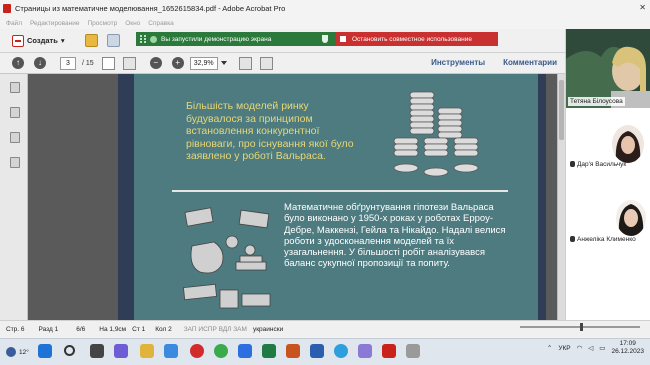 The image size is (650, 365). Describe the element at coordinates (18, 63) in the screenshot. I see `previous-page-button: ↑` at that location.